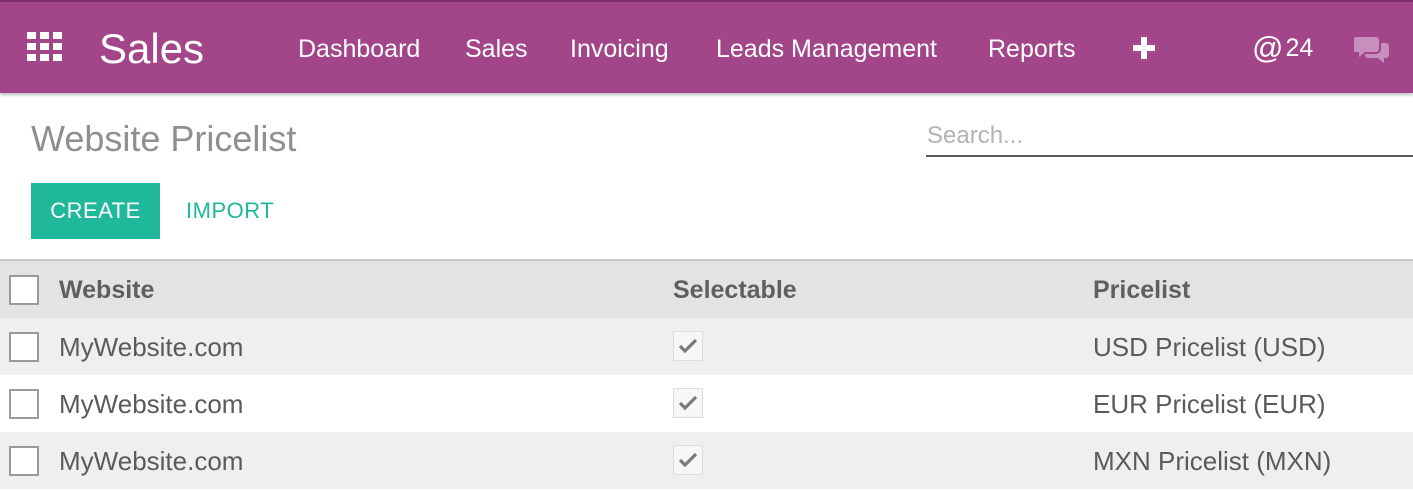 The image size is (1413, 492). What do you see at coordinates (706, 403) in the screenshot?
I see `table-row: MyWebsite.com EUR Pricelist (EUR)` at bounding box center [706, 403].